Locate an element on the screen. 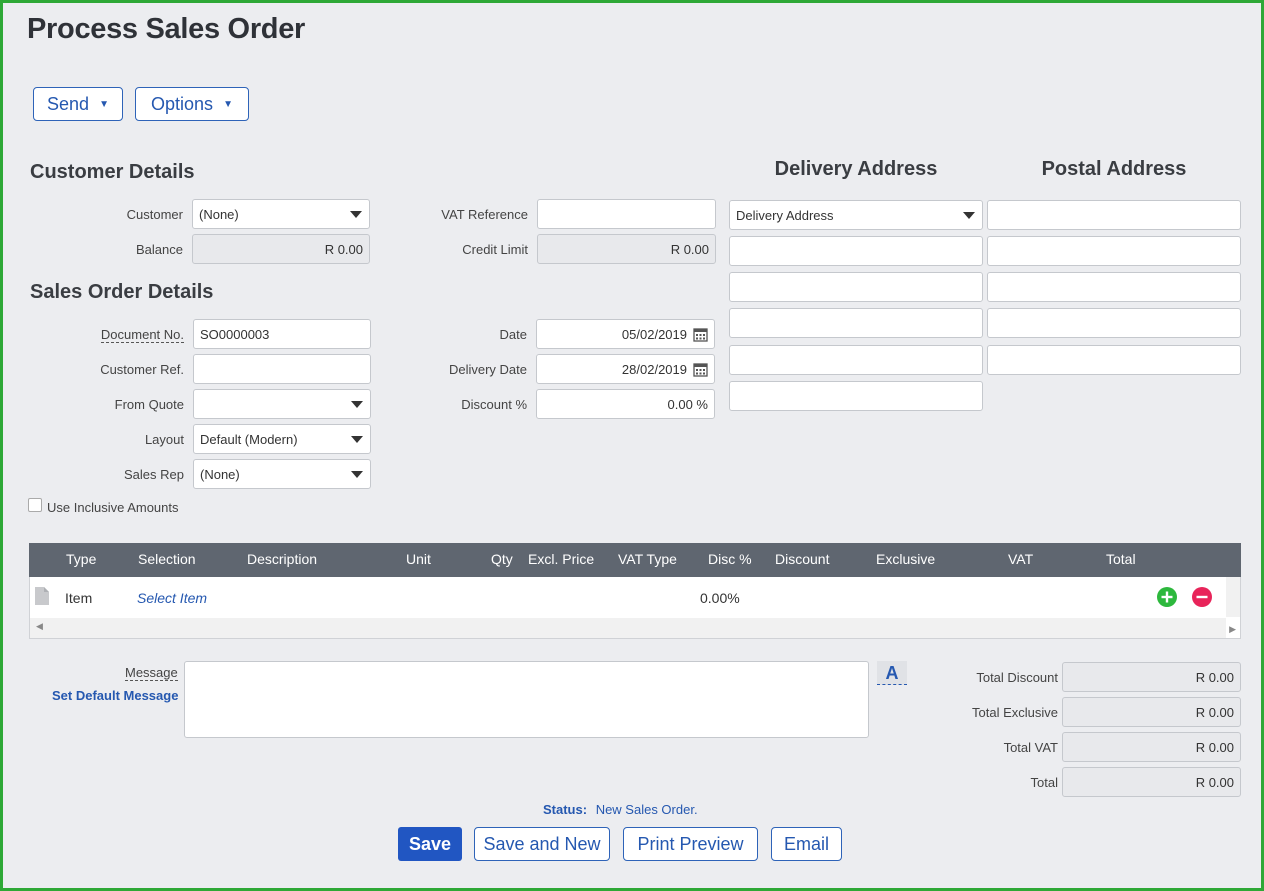 The image size is (1264, 891). column-disc-percent: Disc % is located at coordinates (730, 559).